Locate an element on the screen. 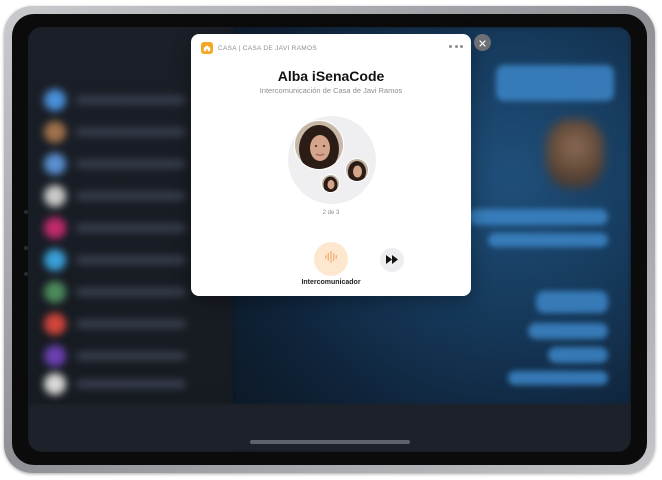 This screenshot has width=662, height=480. home-name-label: CASA | CASA DE JAVI RAMOS is located at coordinates (268, 48).